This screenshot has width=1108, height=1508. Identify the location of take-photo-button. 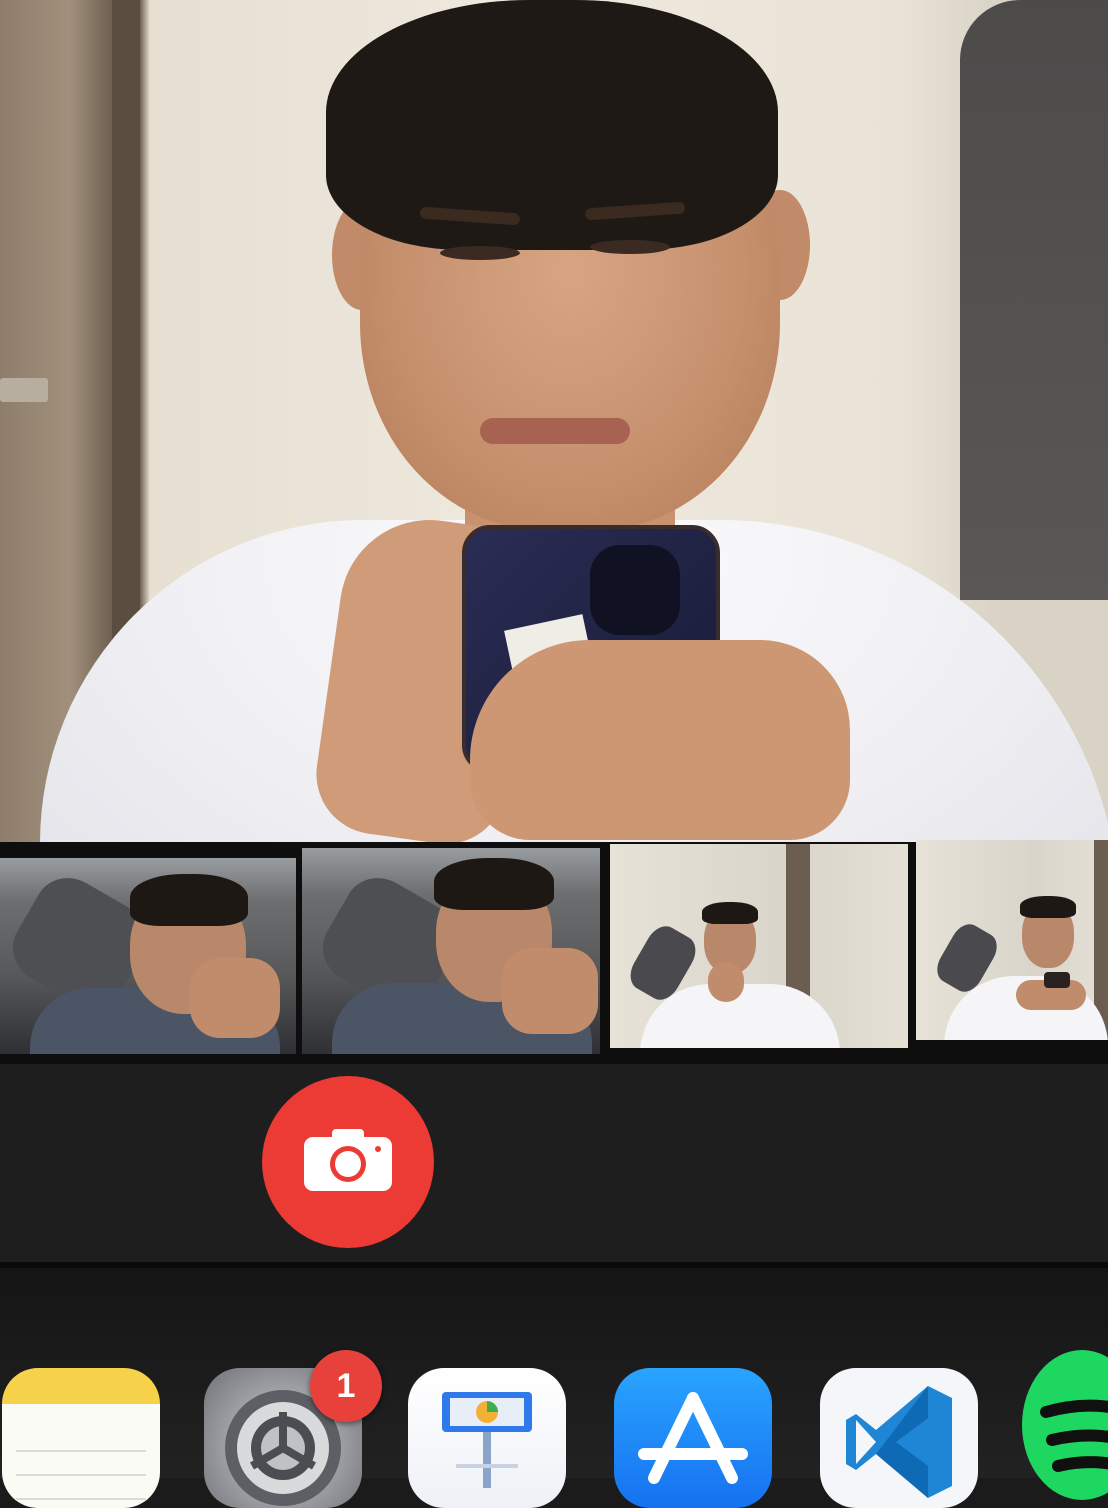
(348, 1162).